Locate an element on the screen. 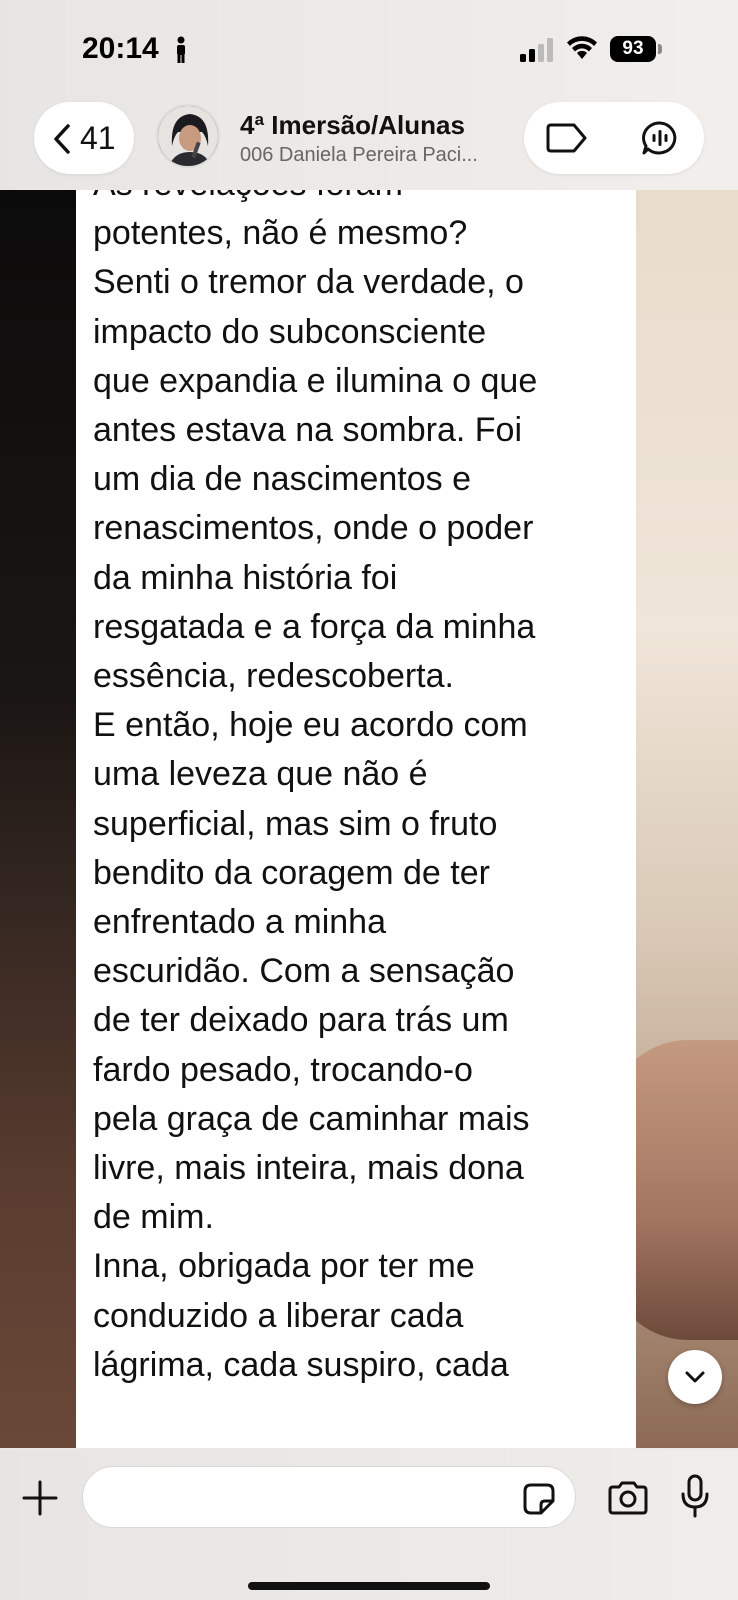 This screenshot has width=738, height=1600. sticker-icon is located at coordinates (539, 1499).